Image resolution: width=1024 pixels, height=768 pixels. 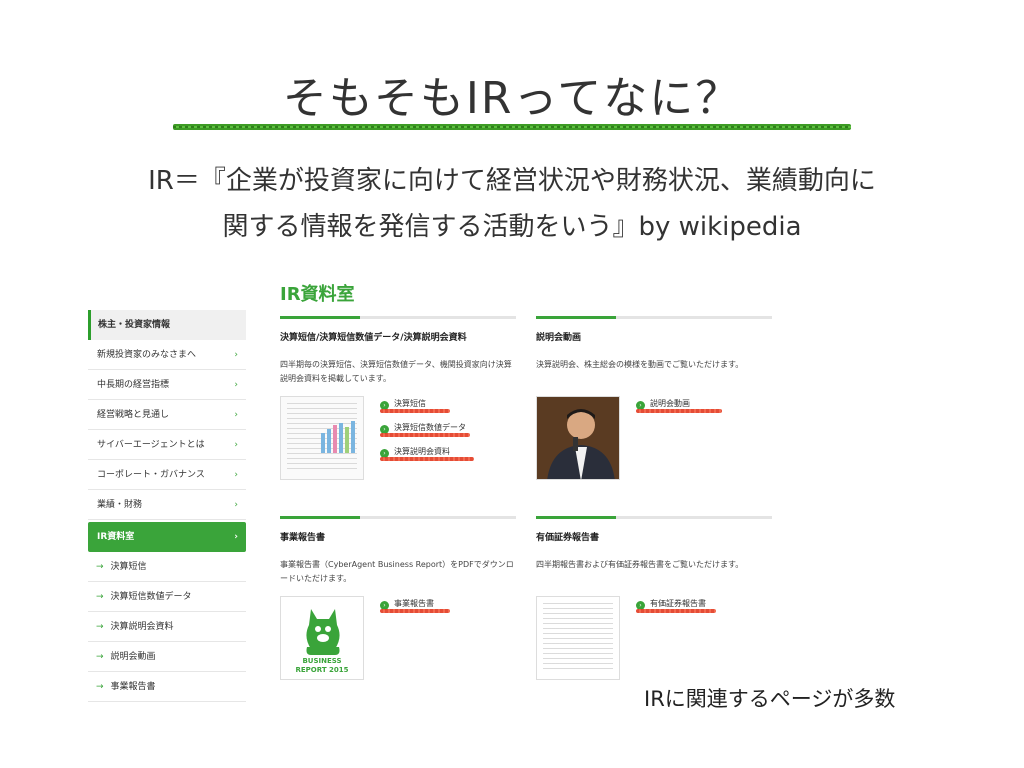 I want to click on card-description: 四半期報告書および有価証券報告書をご覧いただけます。, so click(x=640, y=564).